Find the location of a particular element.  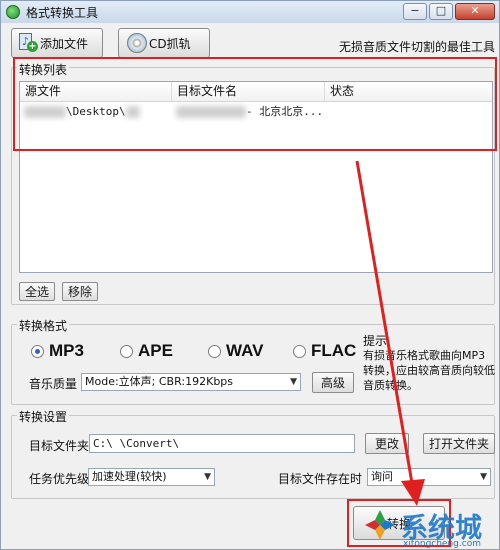

annotation-arrow-icon is located at coordinates (390, 333).